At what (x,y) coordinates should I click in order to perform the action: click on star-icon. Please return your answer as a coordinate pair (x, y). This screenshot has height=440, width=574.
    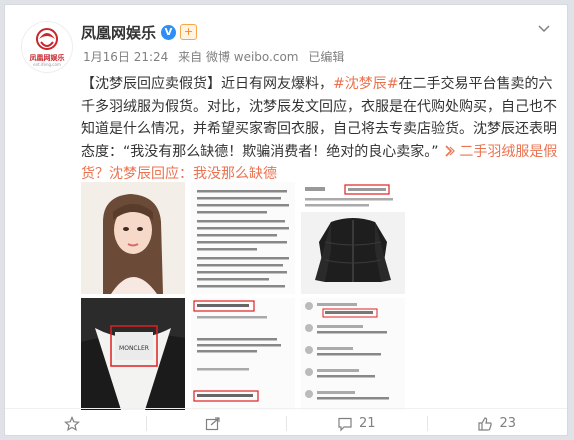
    Looking at the image, I should click on (72, 423).